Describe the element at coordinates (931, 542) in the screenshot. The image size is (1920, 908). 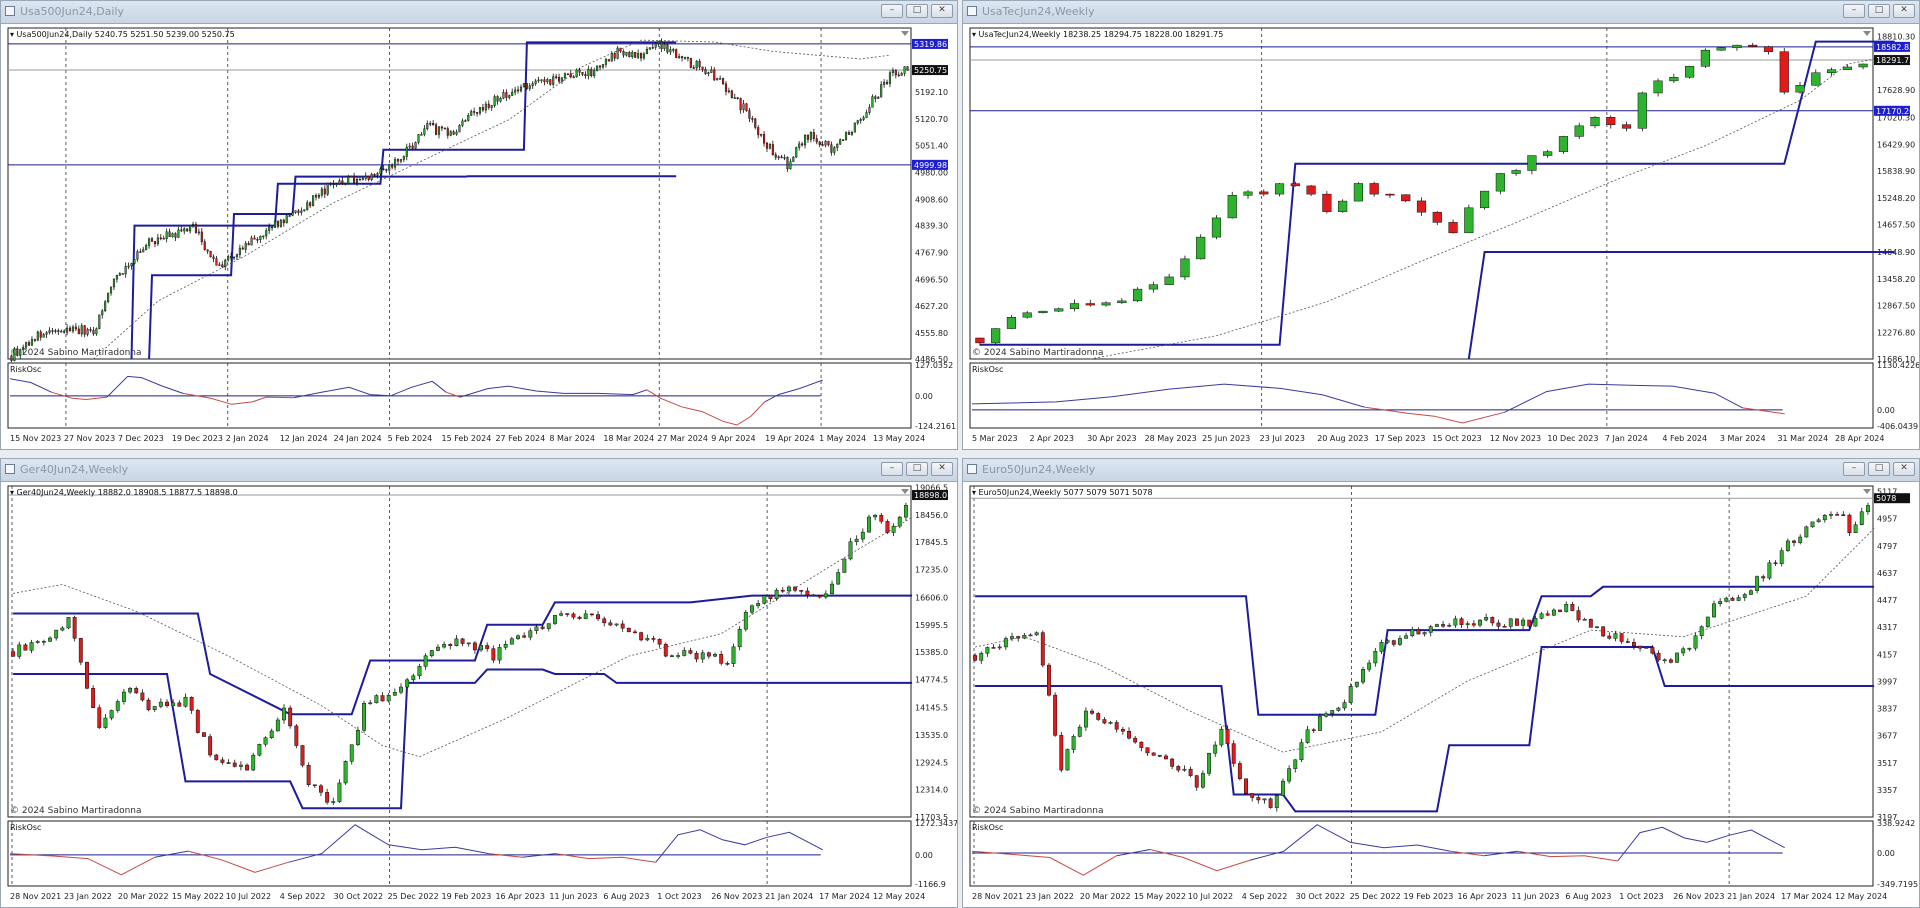
I see `price-tick-label: 17845.5` at that location.